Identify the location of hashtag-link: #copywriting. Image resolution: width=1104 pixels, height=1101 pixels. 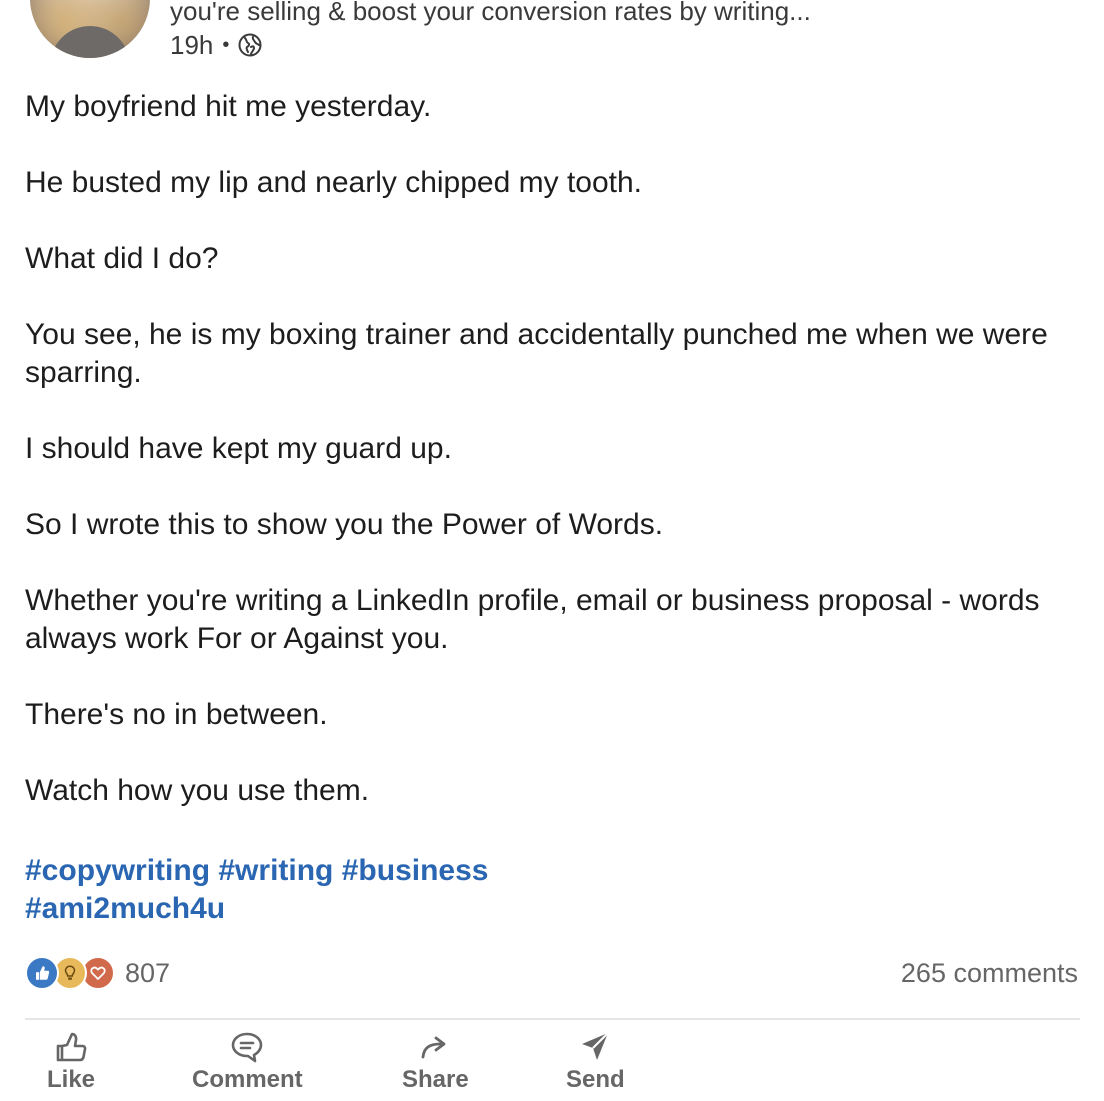
(117, 870).